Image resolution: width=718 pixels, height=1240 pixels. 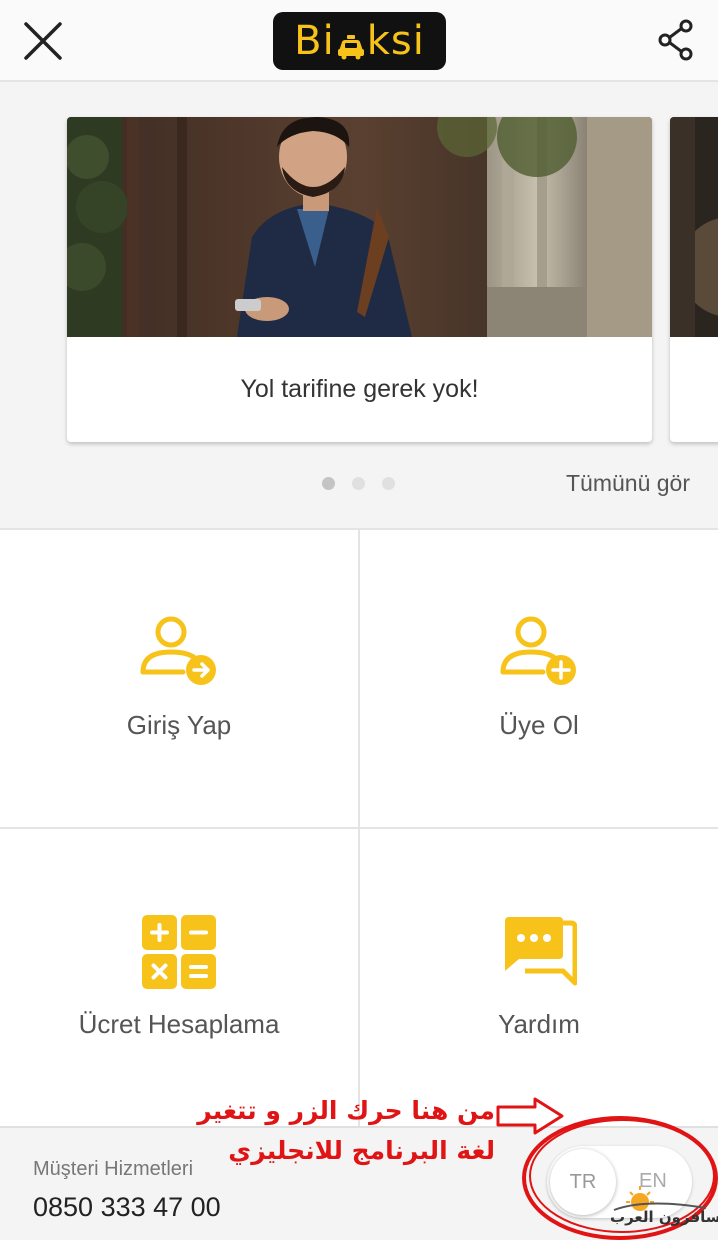 What do you see at coordinates (127, 1207) in the screenshot?
I see `customer-service-phone: 0850 333 47 00` at bounding box center [127, 1207].